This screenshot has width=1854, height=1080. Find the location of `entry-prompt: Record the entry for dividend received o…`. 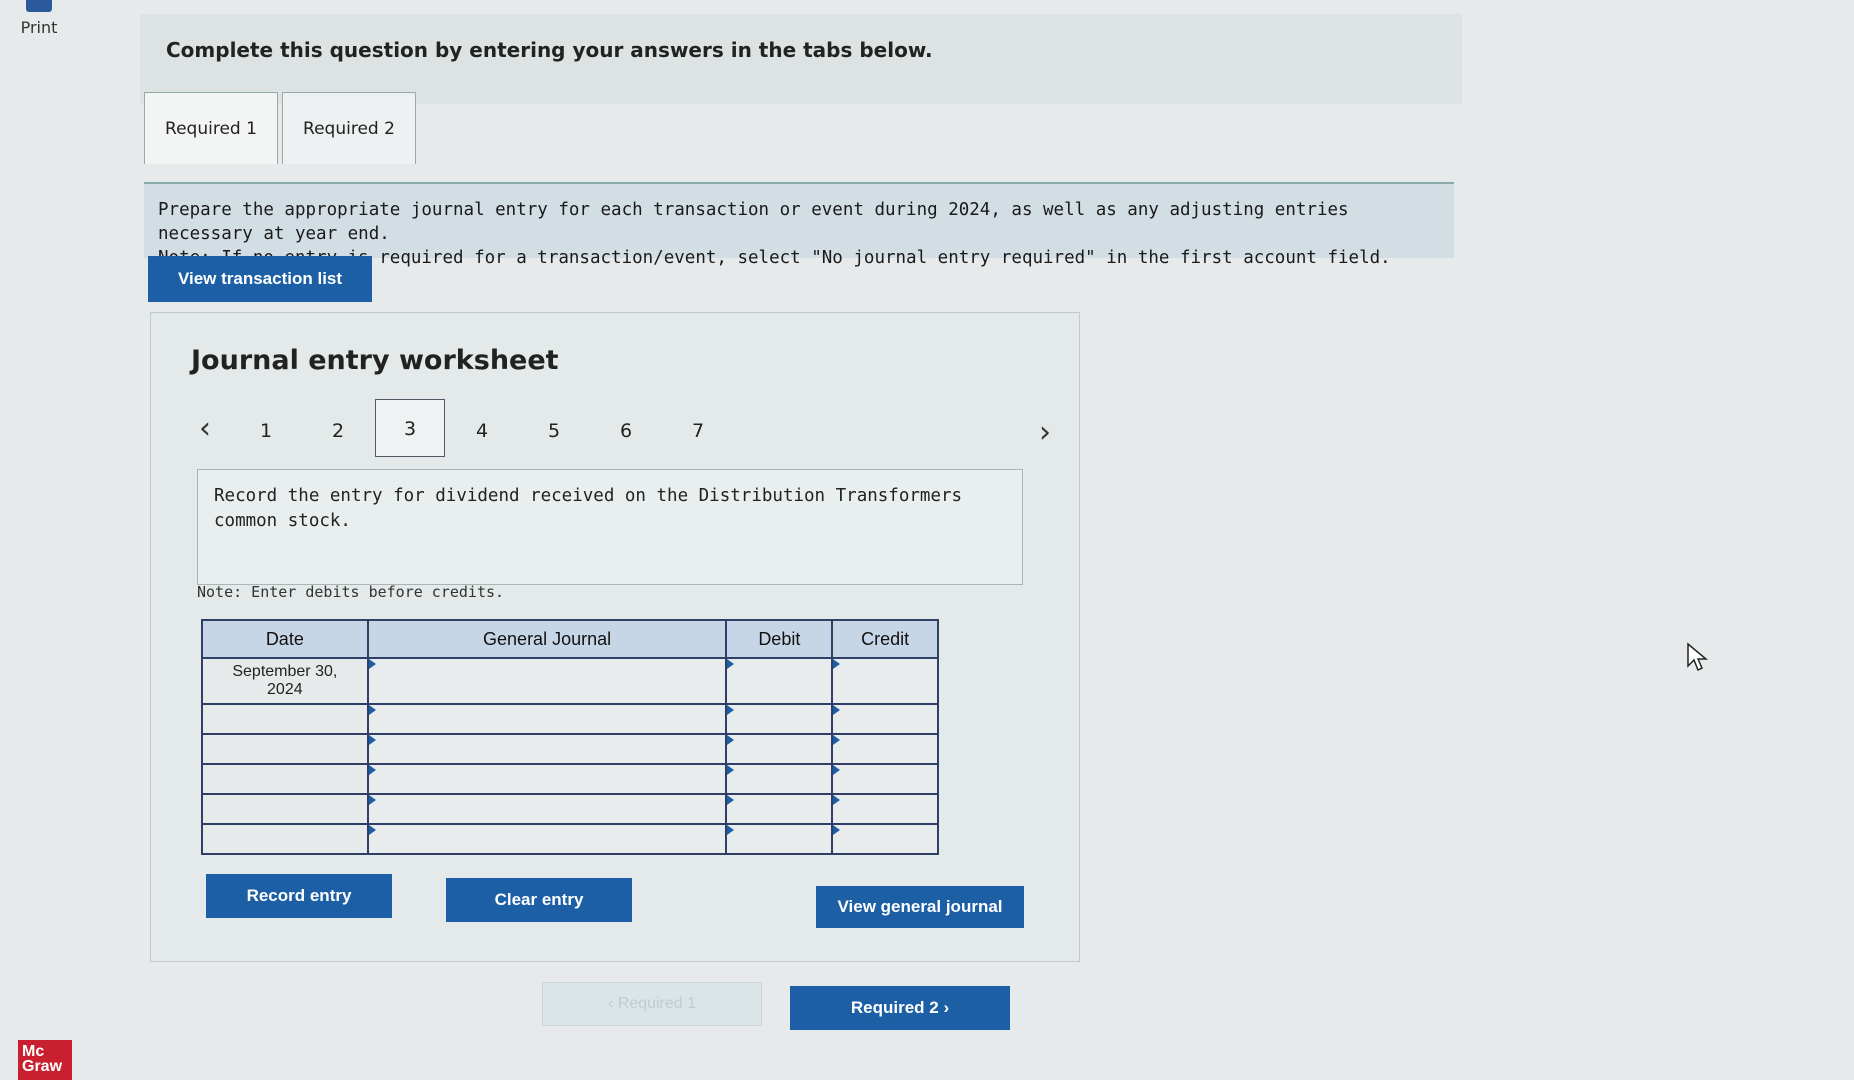

entry-prompt: Record the entry for dividend received o… is located at coordinates (610, 527).